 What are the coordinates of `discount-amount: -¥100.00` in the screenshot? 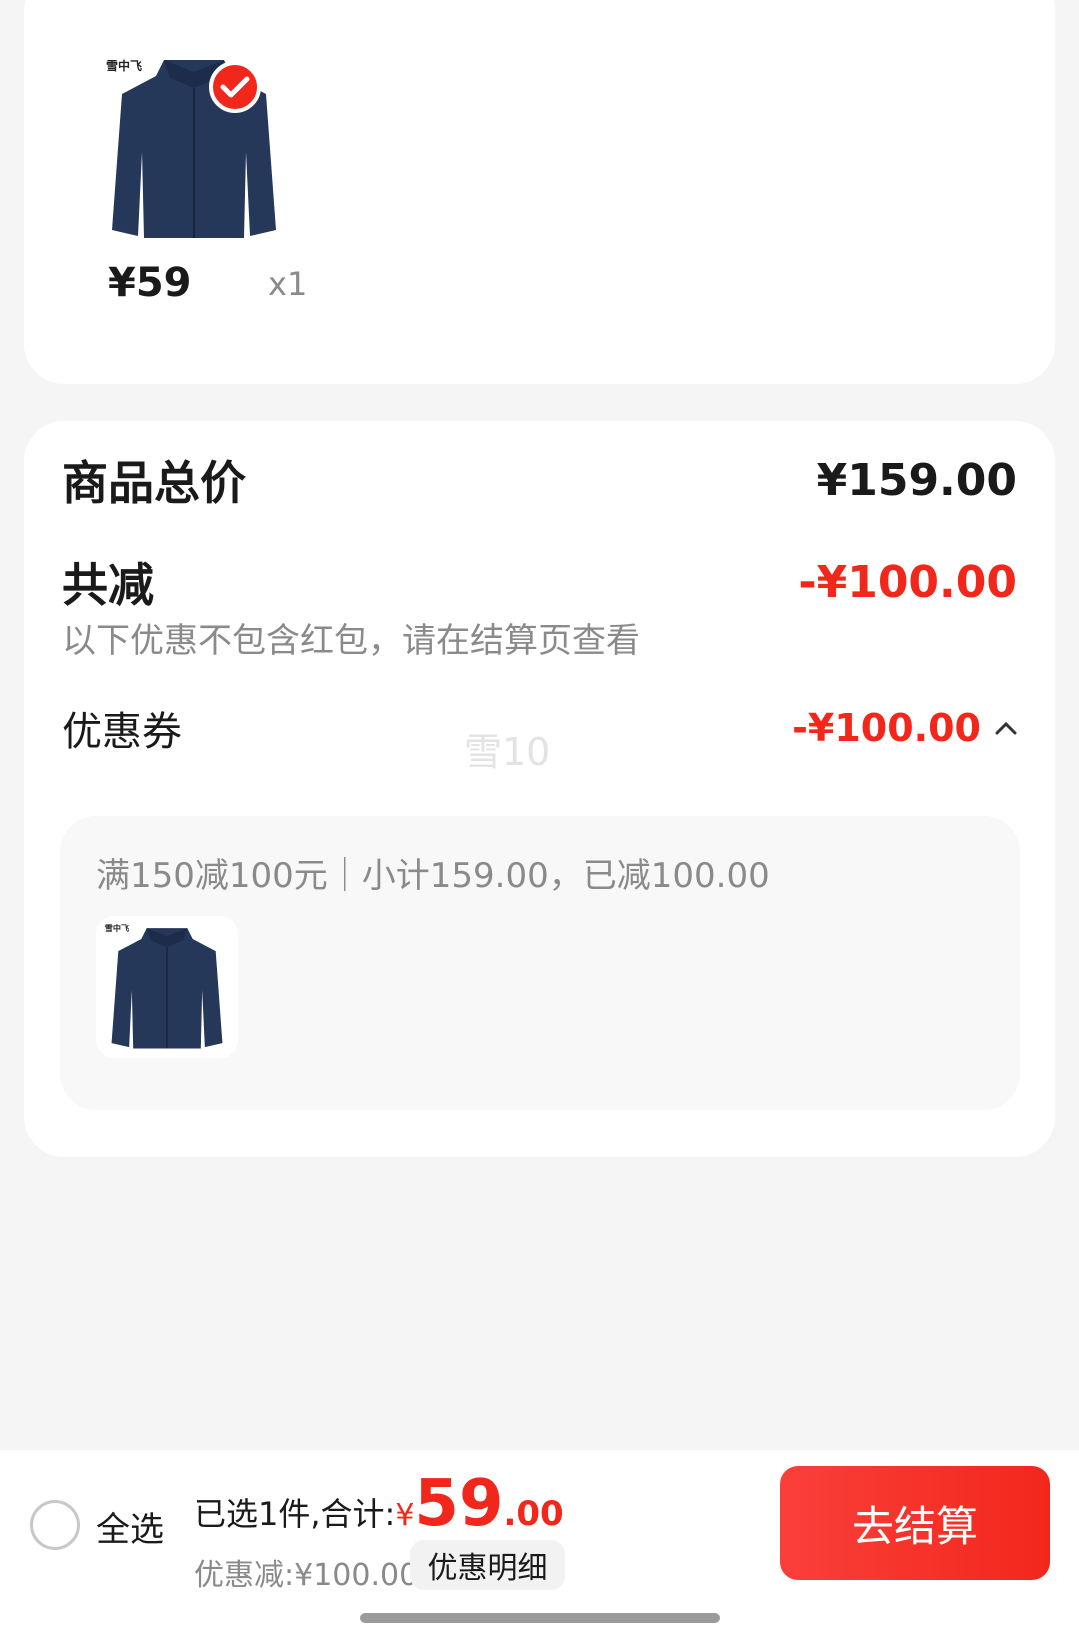 It's located at (907, 582).